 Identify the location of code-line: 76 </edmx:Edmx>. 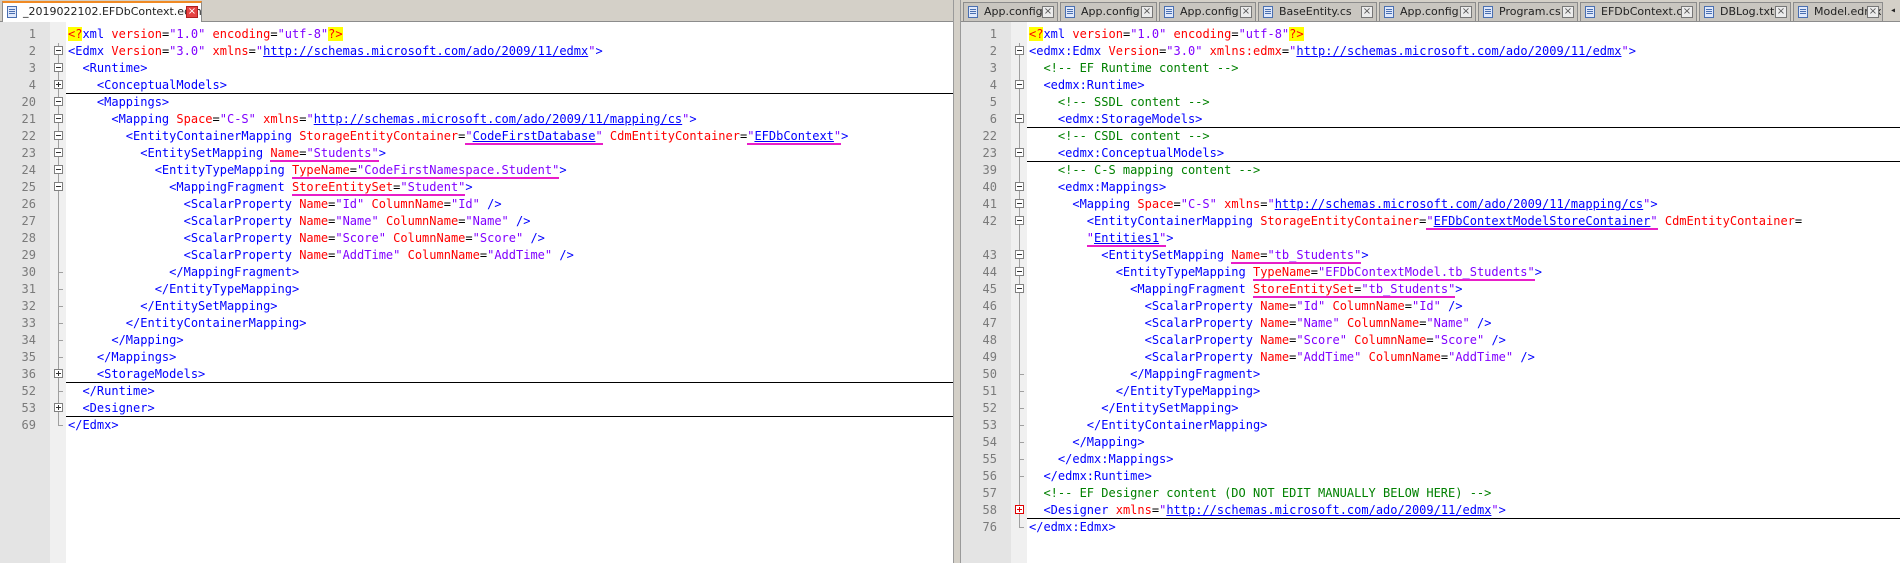
(1430, 527).